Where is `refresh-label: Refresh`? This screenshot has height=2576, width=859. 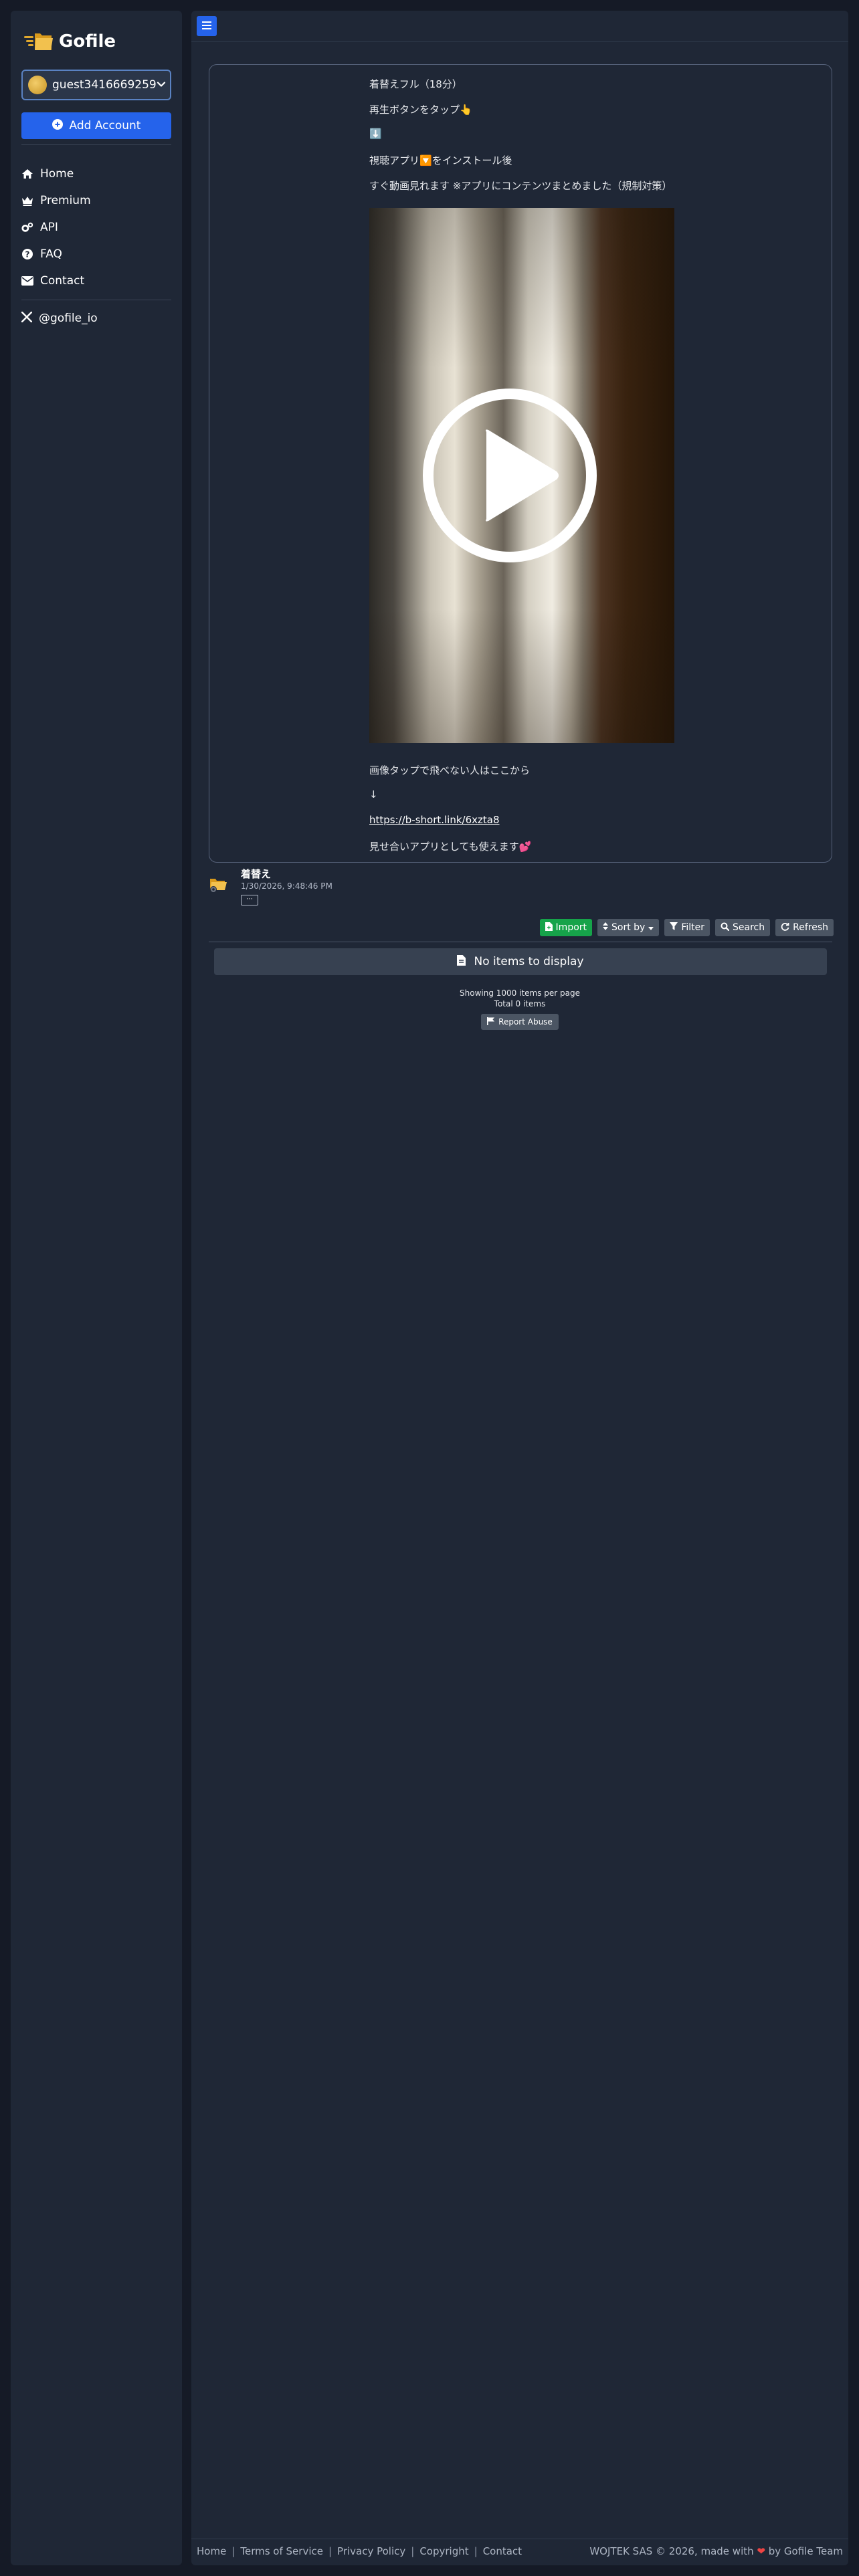
refresh-label: Refresh is located at coordinates (811, 927).